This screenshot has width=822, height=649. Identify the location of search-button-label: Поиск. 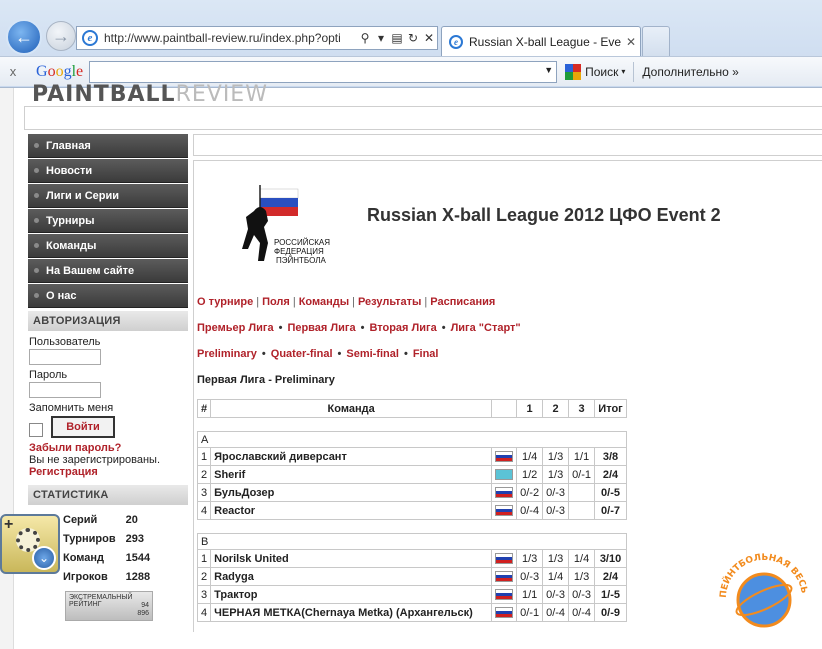
(602, 71).